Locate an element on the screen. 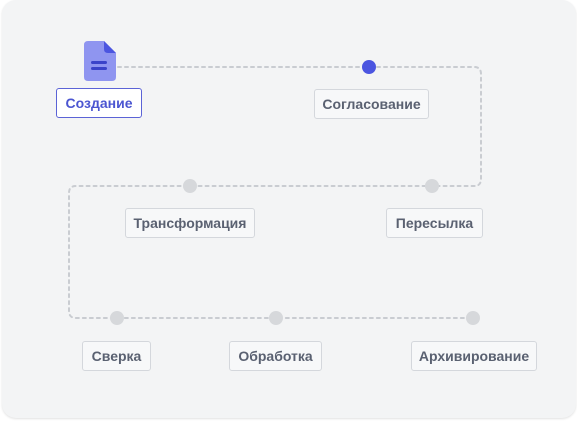 Image resolution: width=577 pixels, height=421 pixels. step-label-transformation: Трансформация is located at coordinates (190, 223).